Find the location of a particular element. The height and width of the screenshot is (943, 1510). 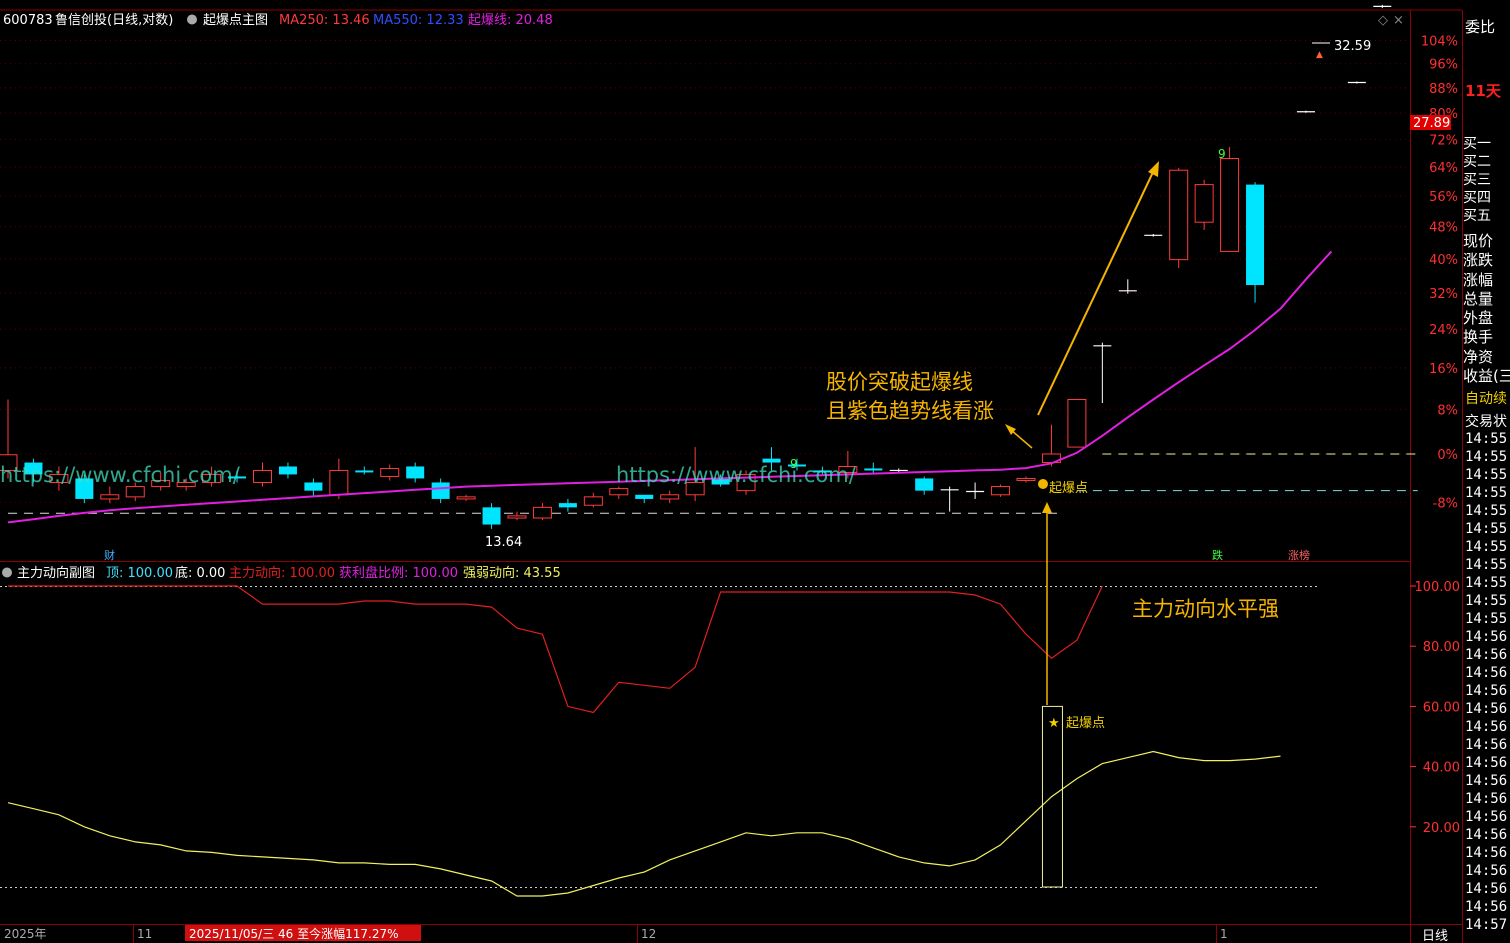

bottom-month-12: 12 is located at coordinates (648, 934).